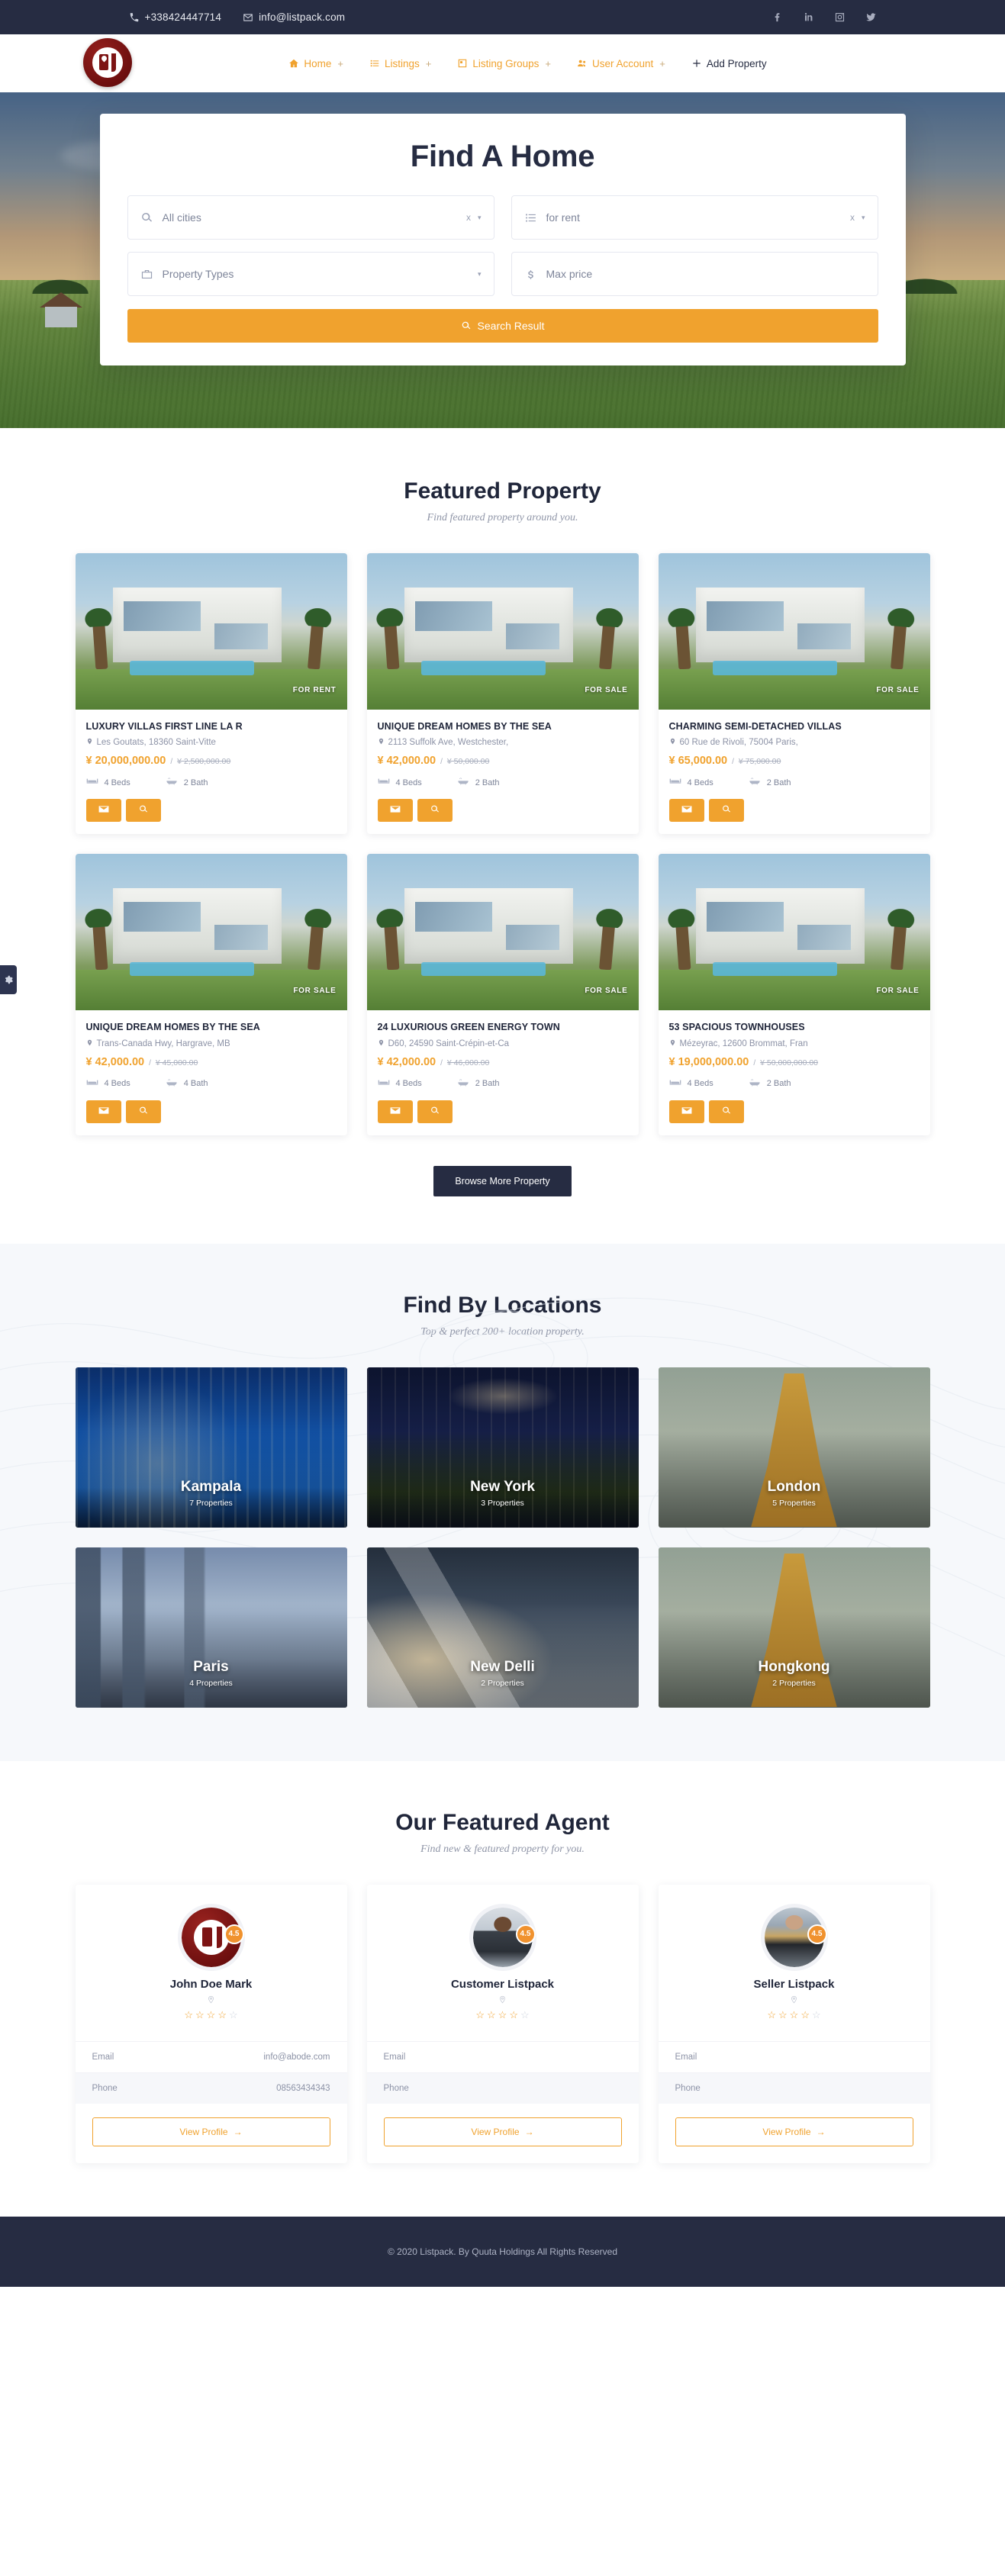  What do you see at coordinates (502, 1627) in the screenshot?
I see `location-card: New Delli 2 Properties` at bounding box center [502, 1627].